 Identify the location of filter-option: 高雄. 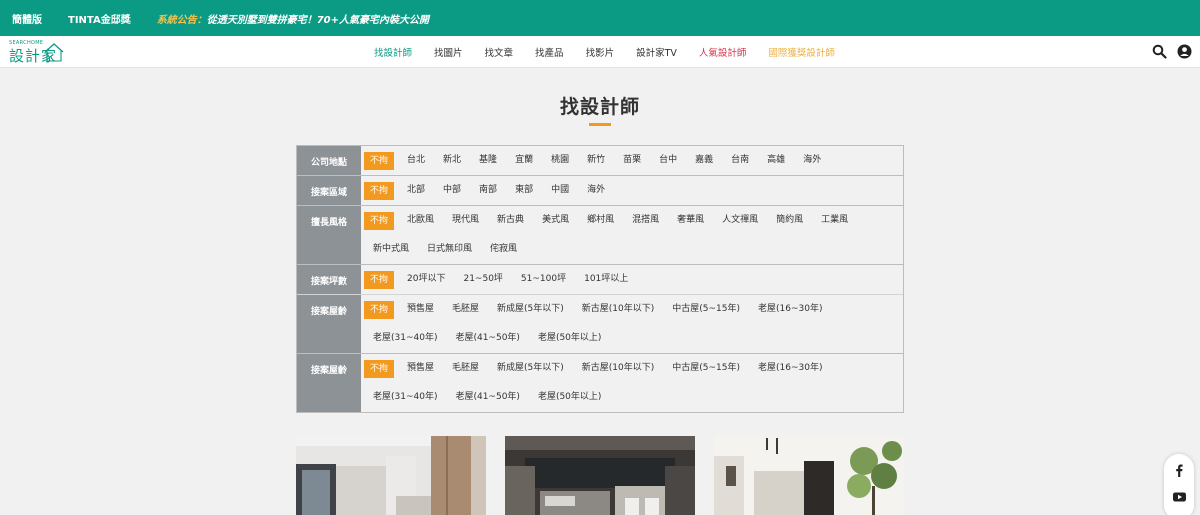
(776, 160).